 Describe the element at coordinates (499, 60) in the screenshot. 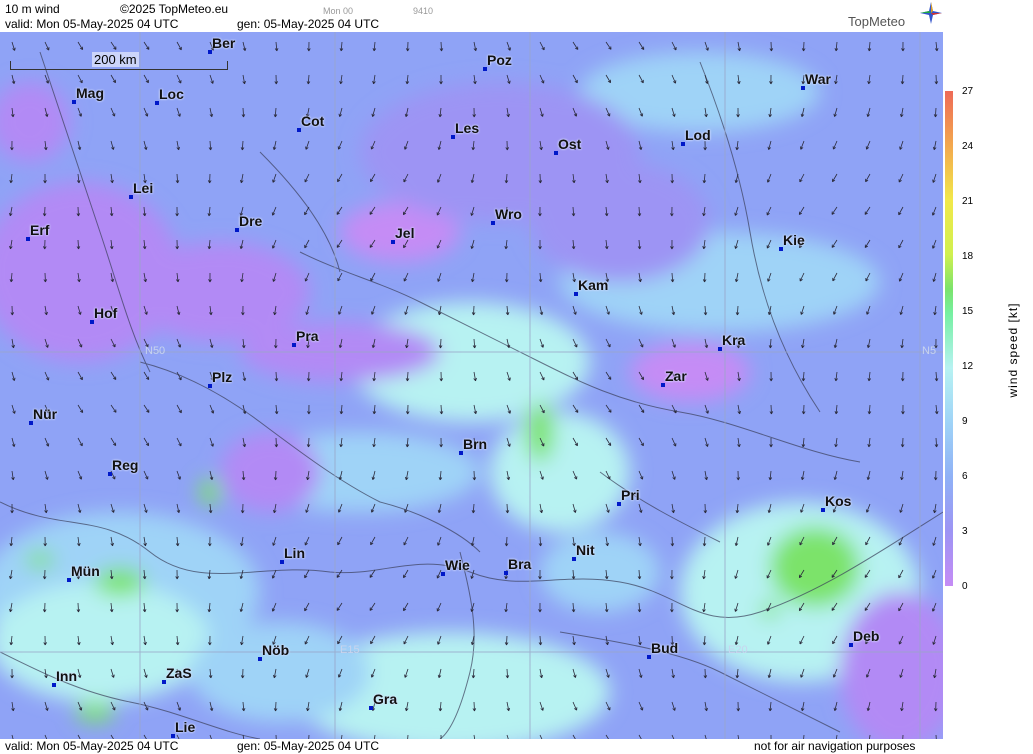

I see `city-label: Poz` at that location.